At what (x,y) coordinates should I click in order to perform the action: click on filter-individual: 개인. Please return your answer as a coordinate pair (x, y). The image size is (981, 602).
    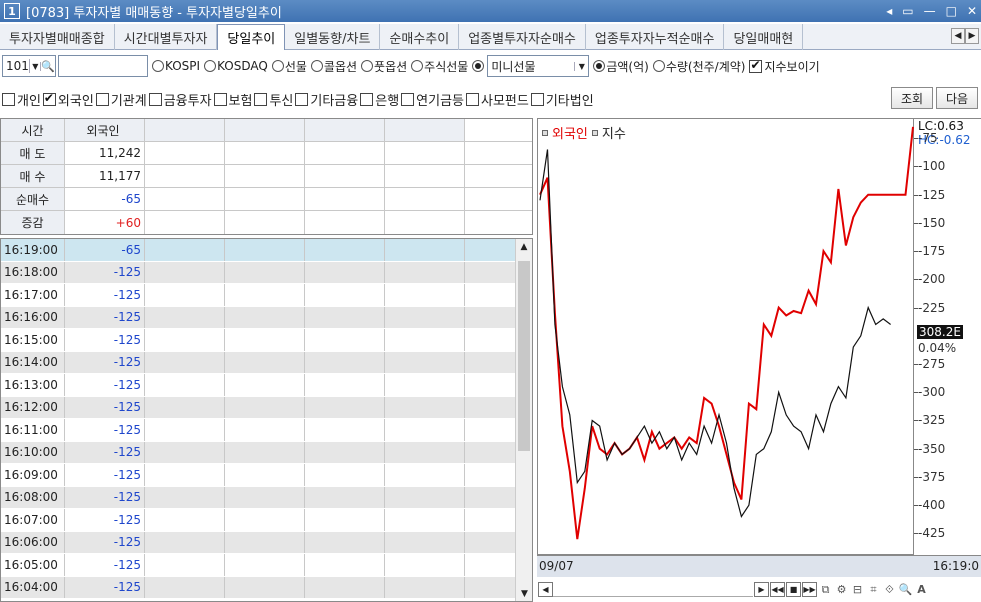
    Looking at the image, I should click on (21, 99).